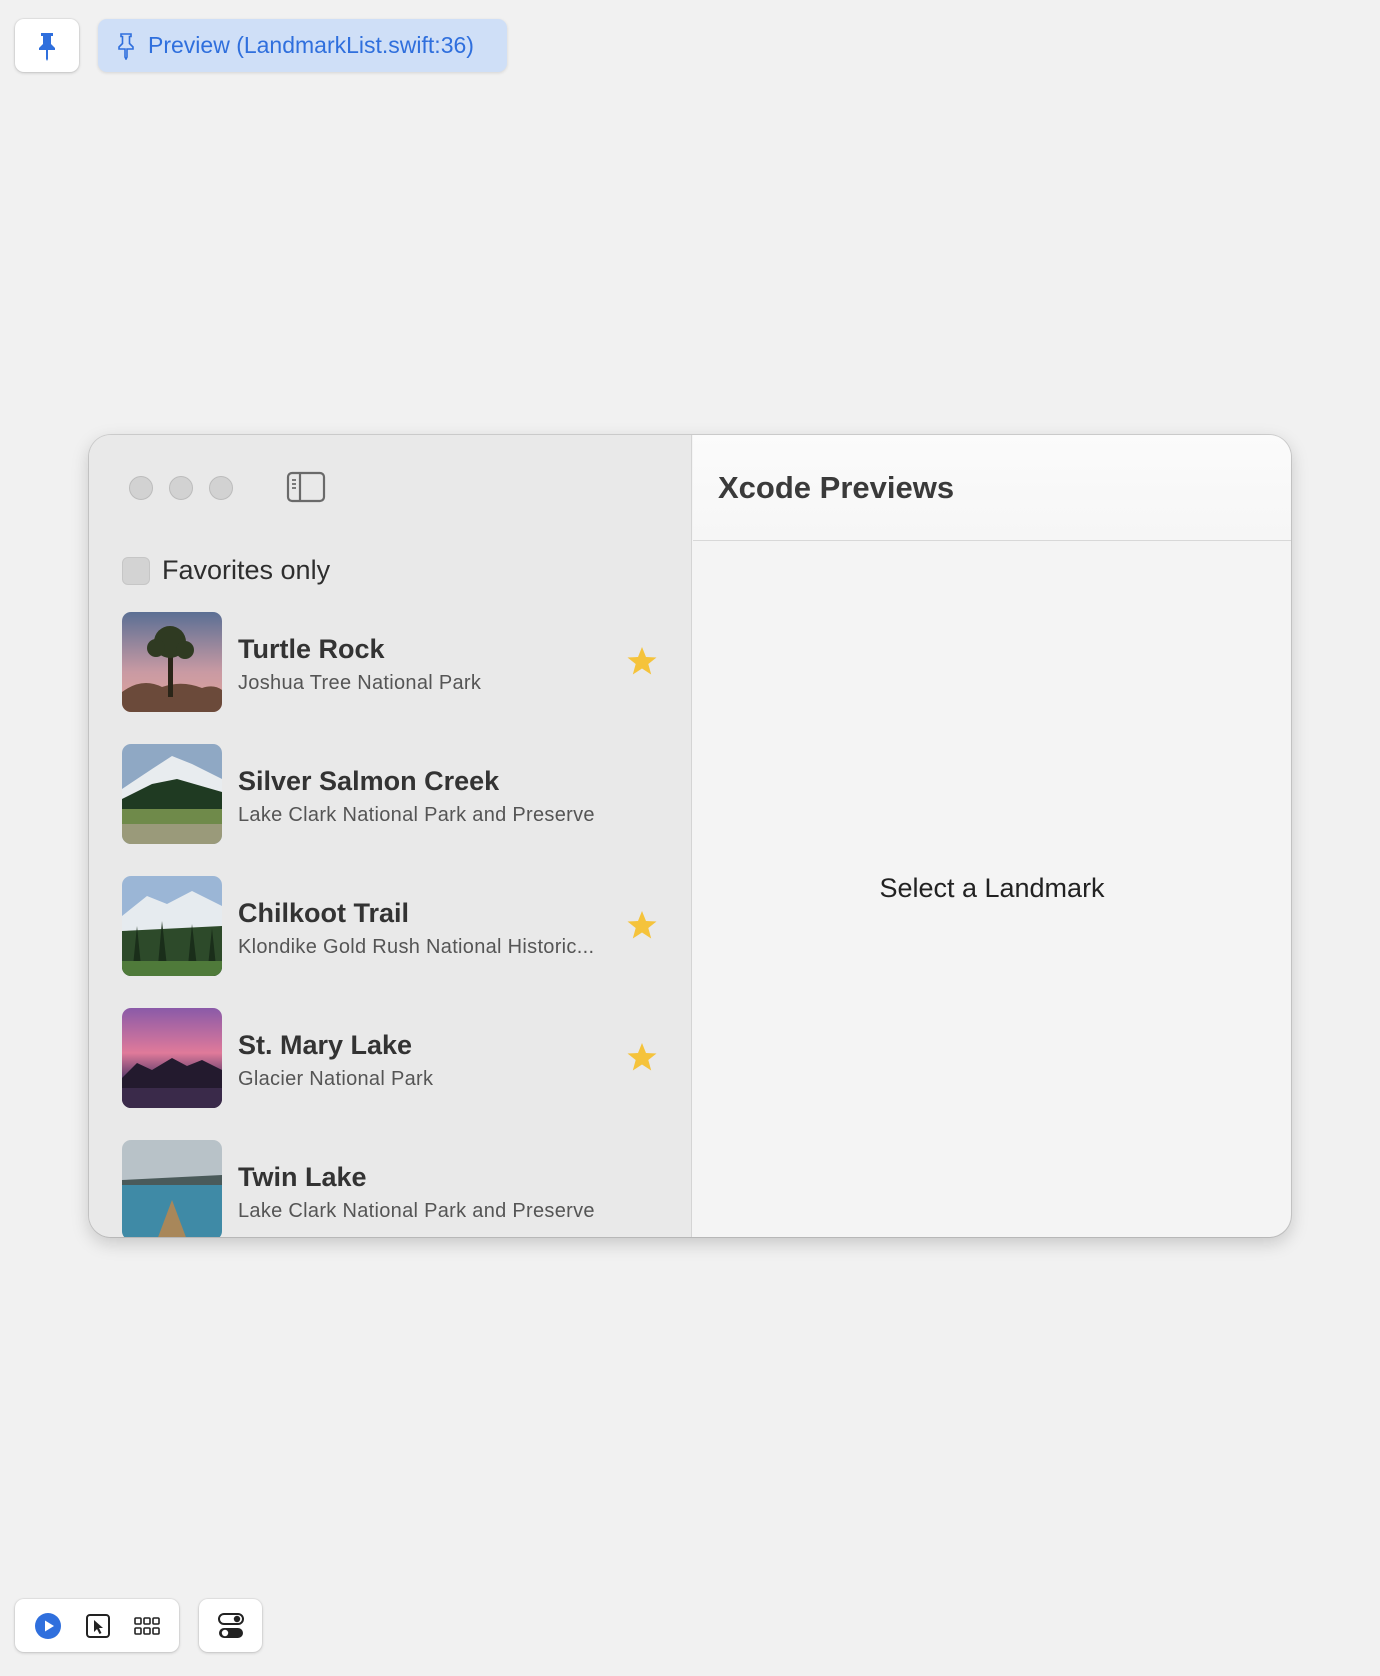  I want to click on minimize-window-button, so click(181, 488).